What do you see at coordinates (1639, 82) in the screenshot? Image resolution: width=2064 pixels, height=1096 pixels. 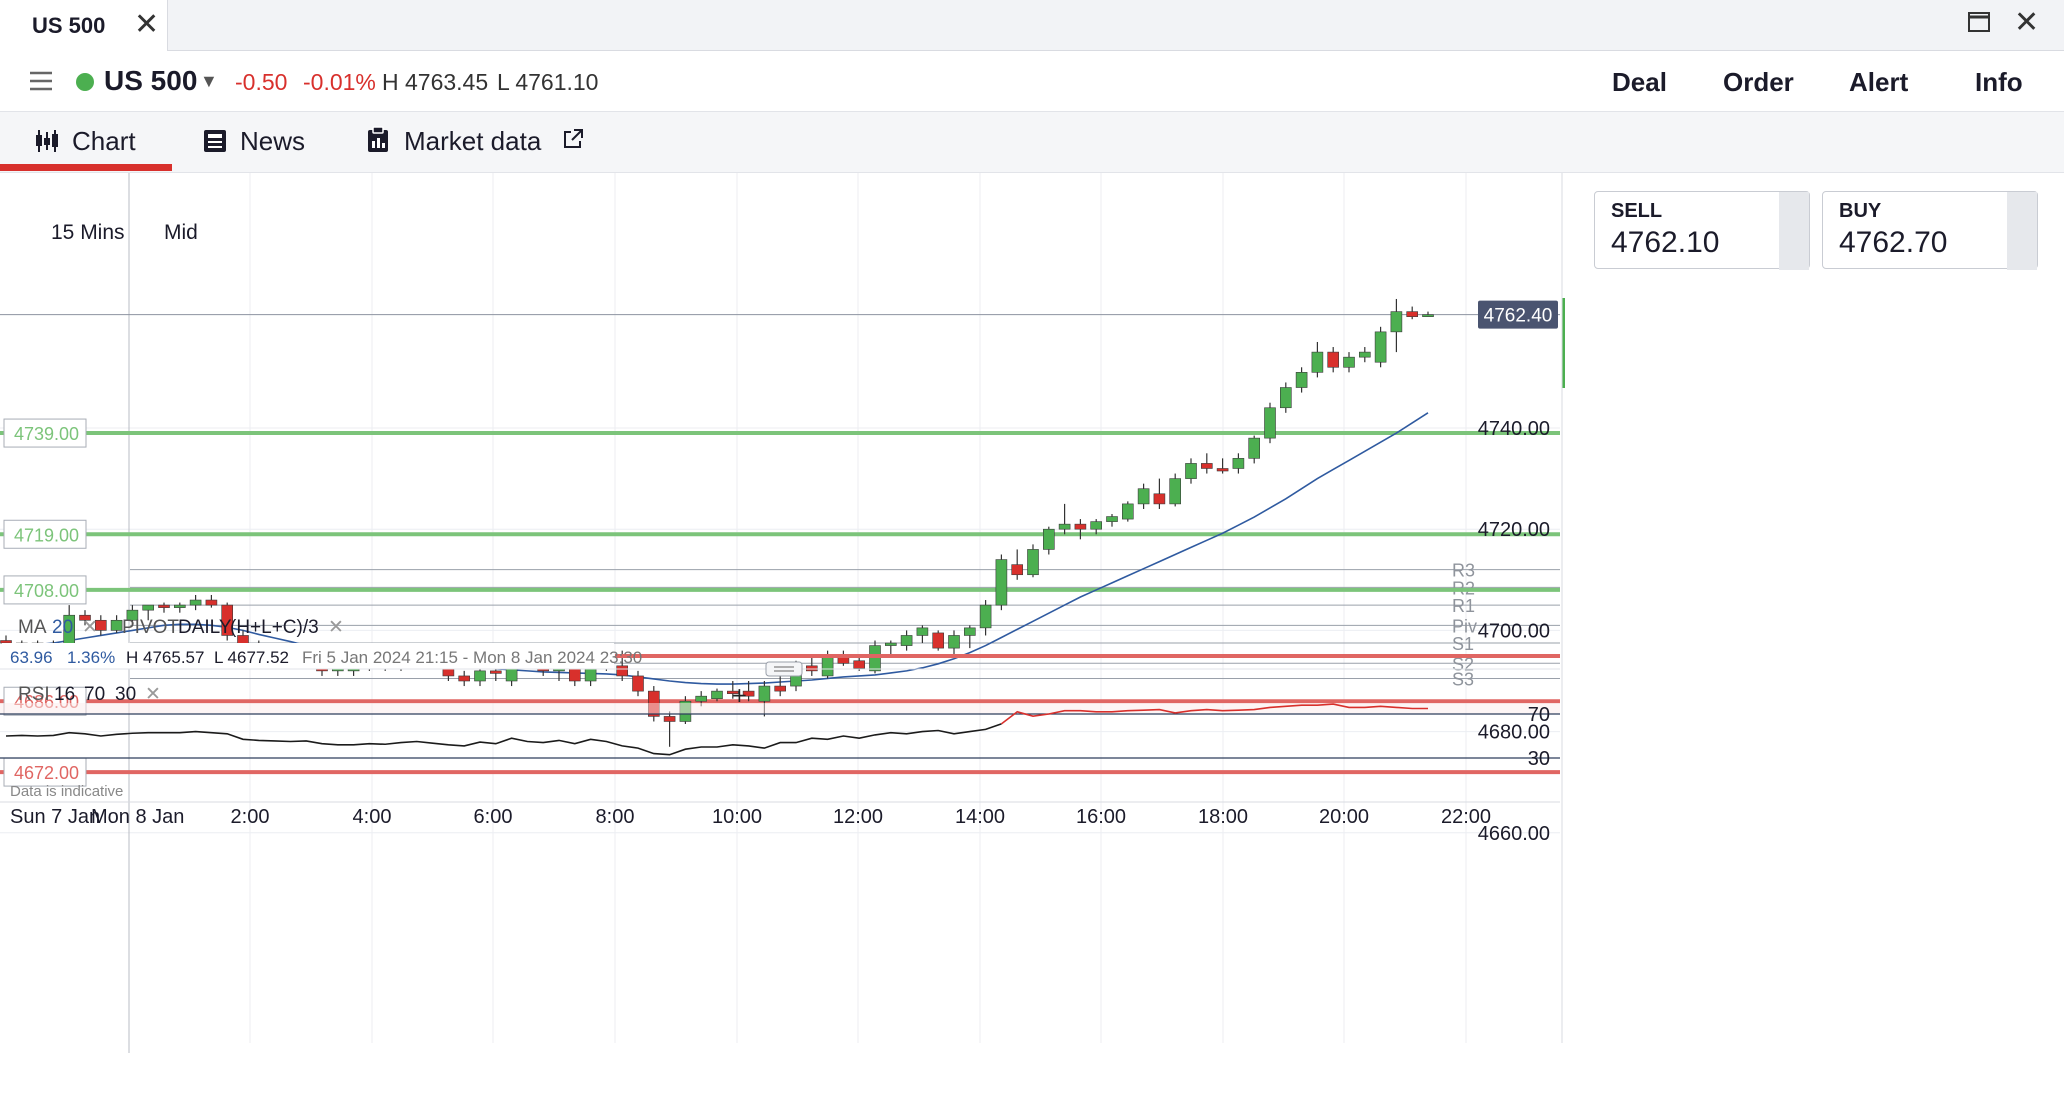 I see `deal-button: Deal` at bounding box center [1639, 82].